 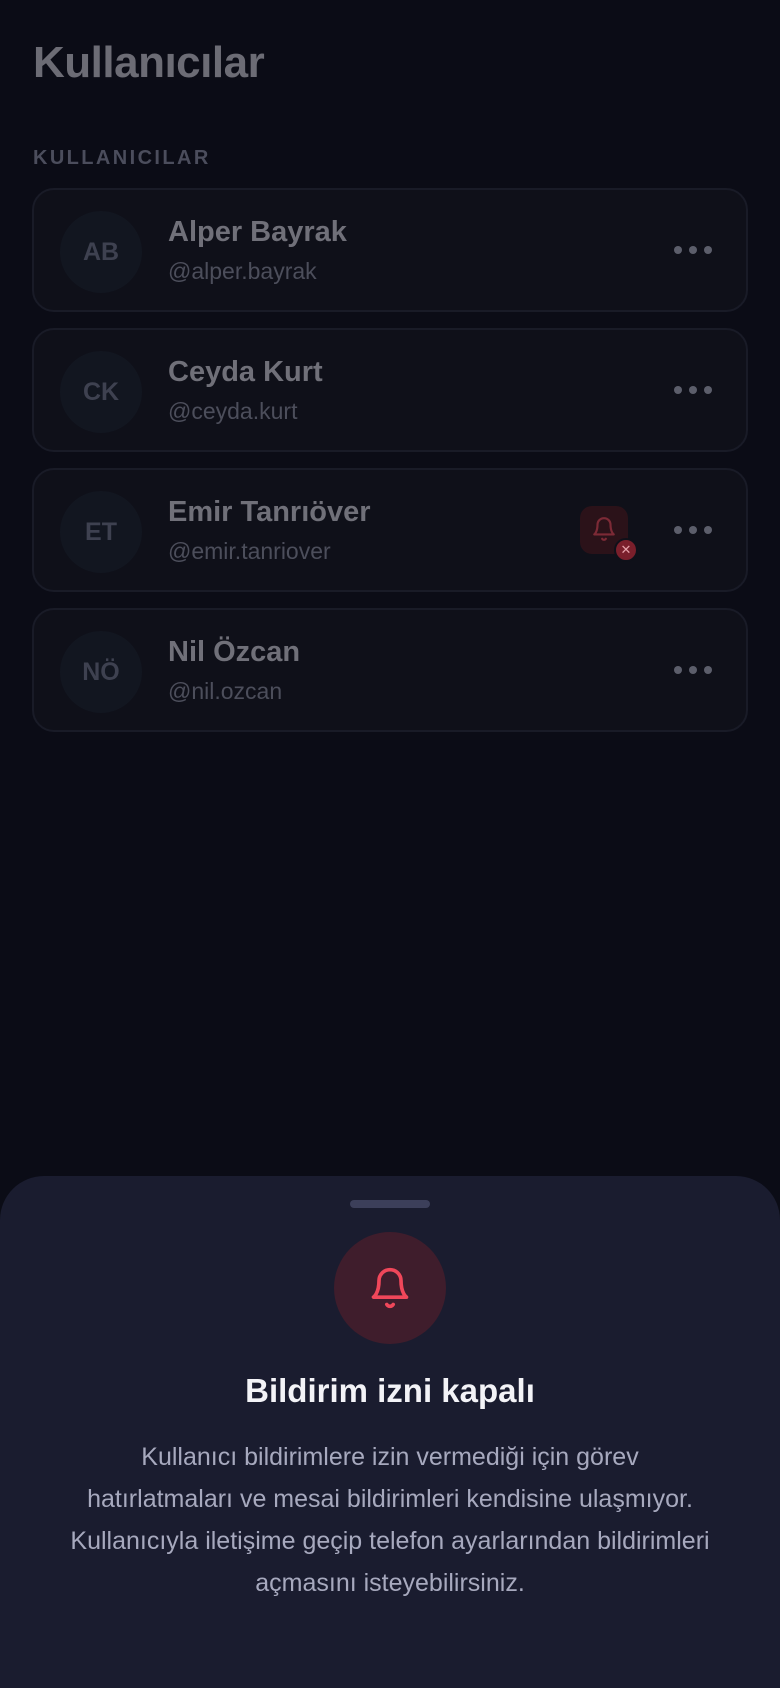 What do you see at coordinates (101, 672) in the screenshot?
I see `avatar: NÖ` at bounding box center [101, 672].